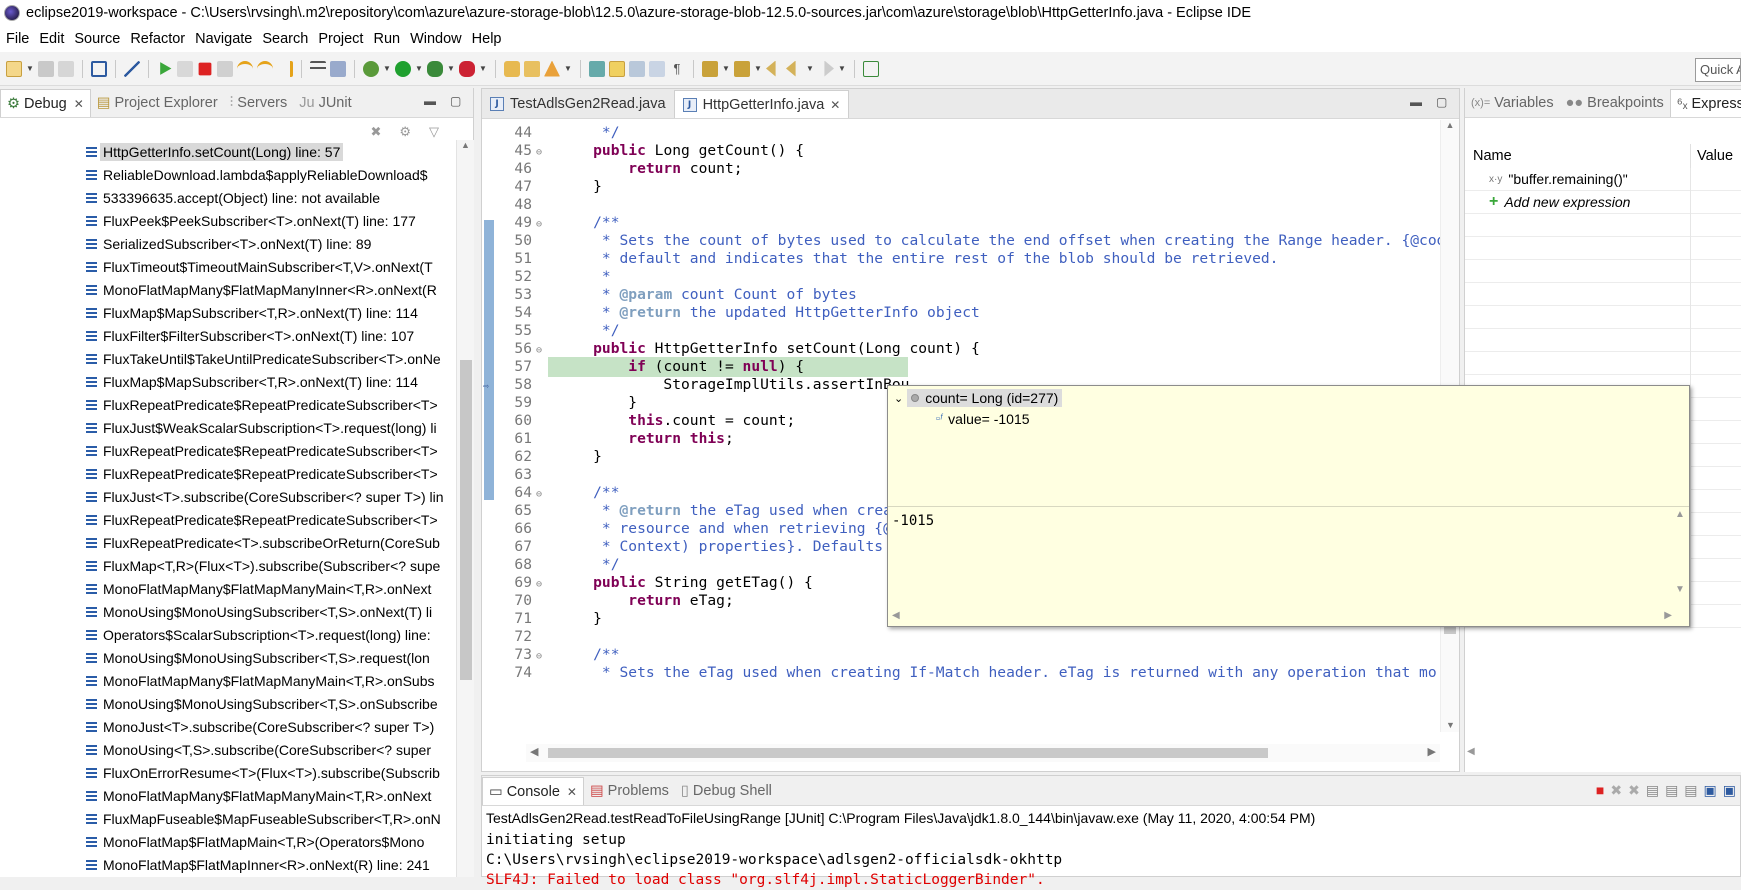  I want to click on minimize-icon: ▬, so click(1416, 102).